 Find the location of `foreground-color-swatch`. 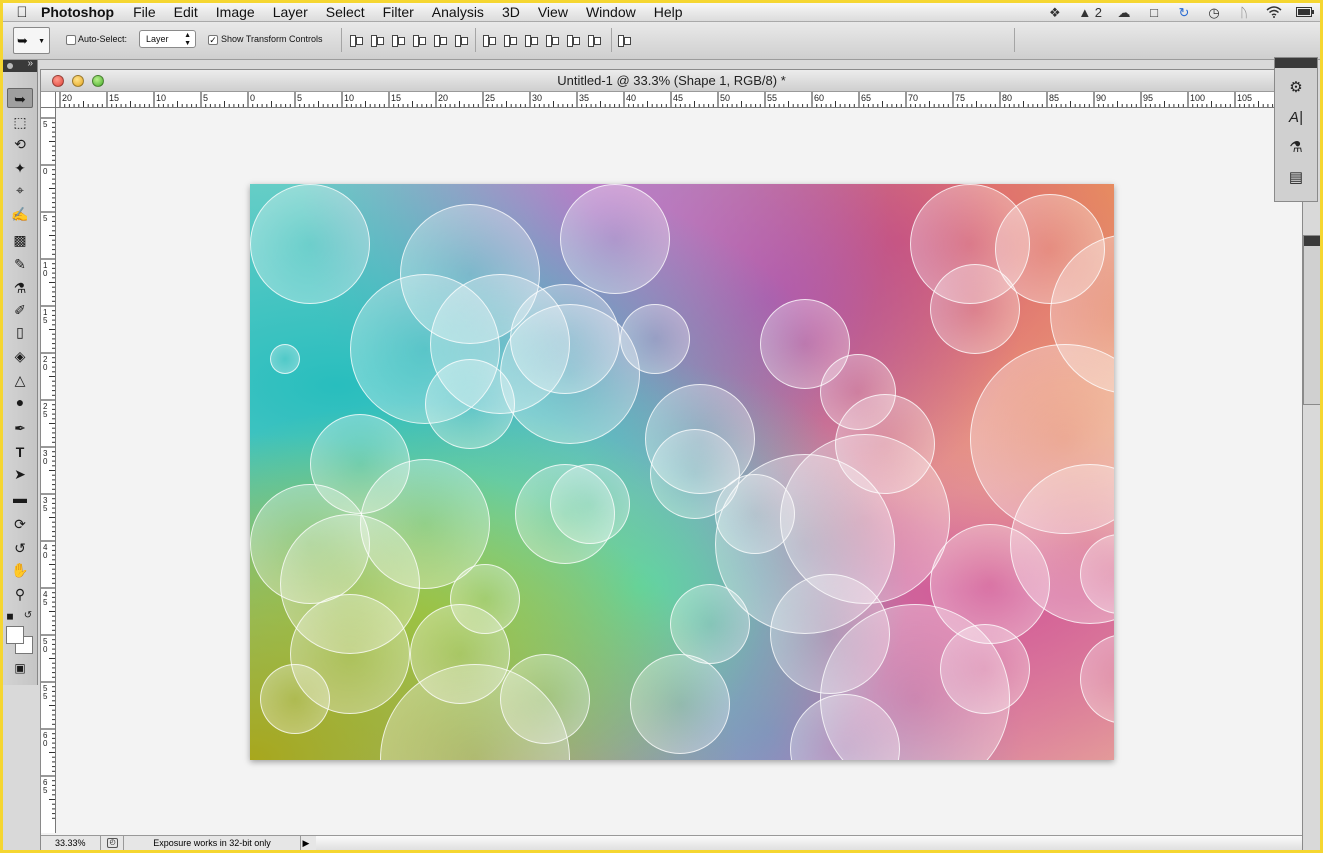

foreground-color-swatch is located at coordinates (15, 635).